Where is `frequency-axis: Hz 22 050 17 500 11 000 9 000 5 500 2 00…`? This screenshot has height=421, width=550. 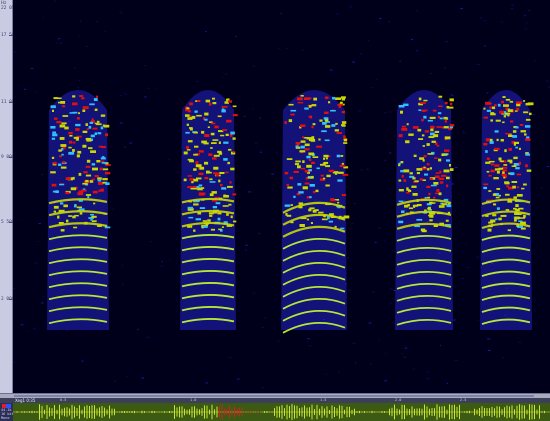 frequency-axis: Hz 22 050 17 500 11 000 9 000 5 500 2 00… is located at coordinates (8, 196).